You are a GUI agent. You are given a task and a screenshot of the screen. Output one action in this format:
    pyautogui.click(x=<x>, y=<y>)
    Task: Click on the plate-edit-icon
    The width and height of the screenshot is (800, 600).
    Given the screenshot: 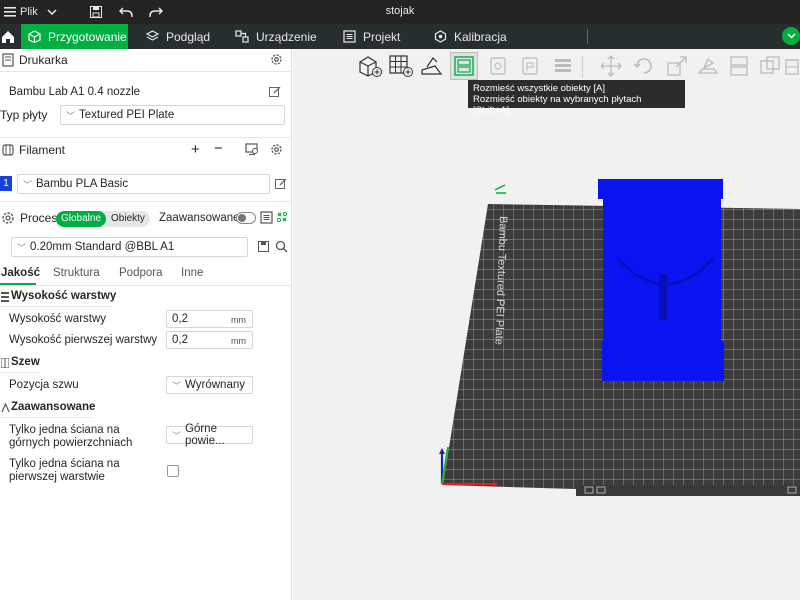 What is the action you would take?
    pyautogui.click(x=500, y=189)
    